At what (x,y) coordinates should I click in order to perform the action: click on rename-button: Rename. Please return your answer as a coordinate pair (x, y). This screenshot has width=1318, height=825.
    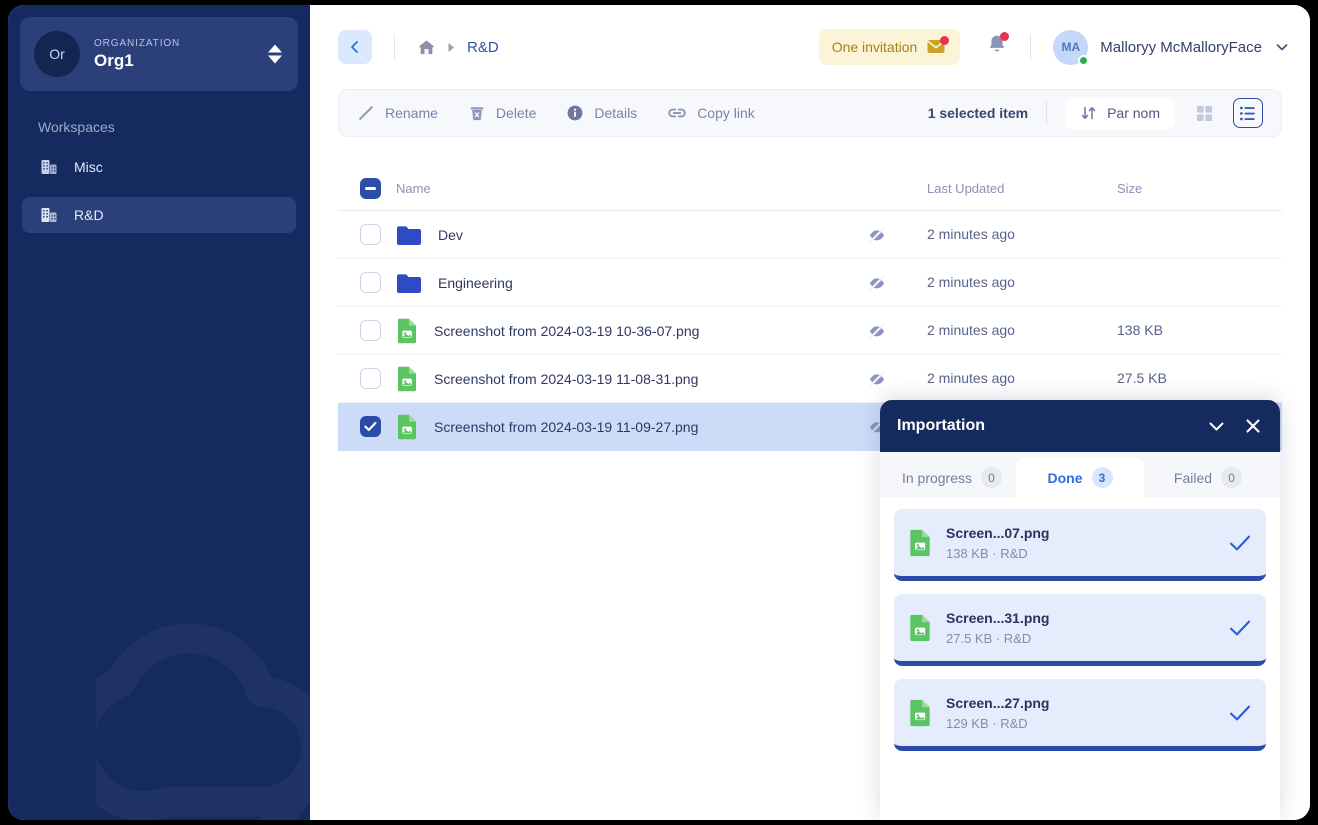
    Looking at the image, I should click on (397, 113).